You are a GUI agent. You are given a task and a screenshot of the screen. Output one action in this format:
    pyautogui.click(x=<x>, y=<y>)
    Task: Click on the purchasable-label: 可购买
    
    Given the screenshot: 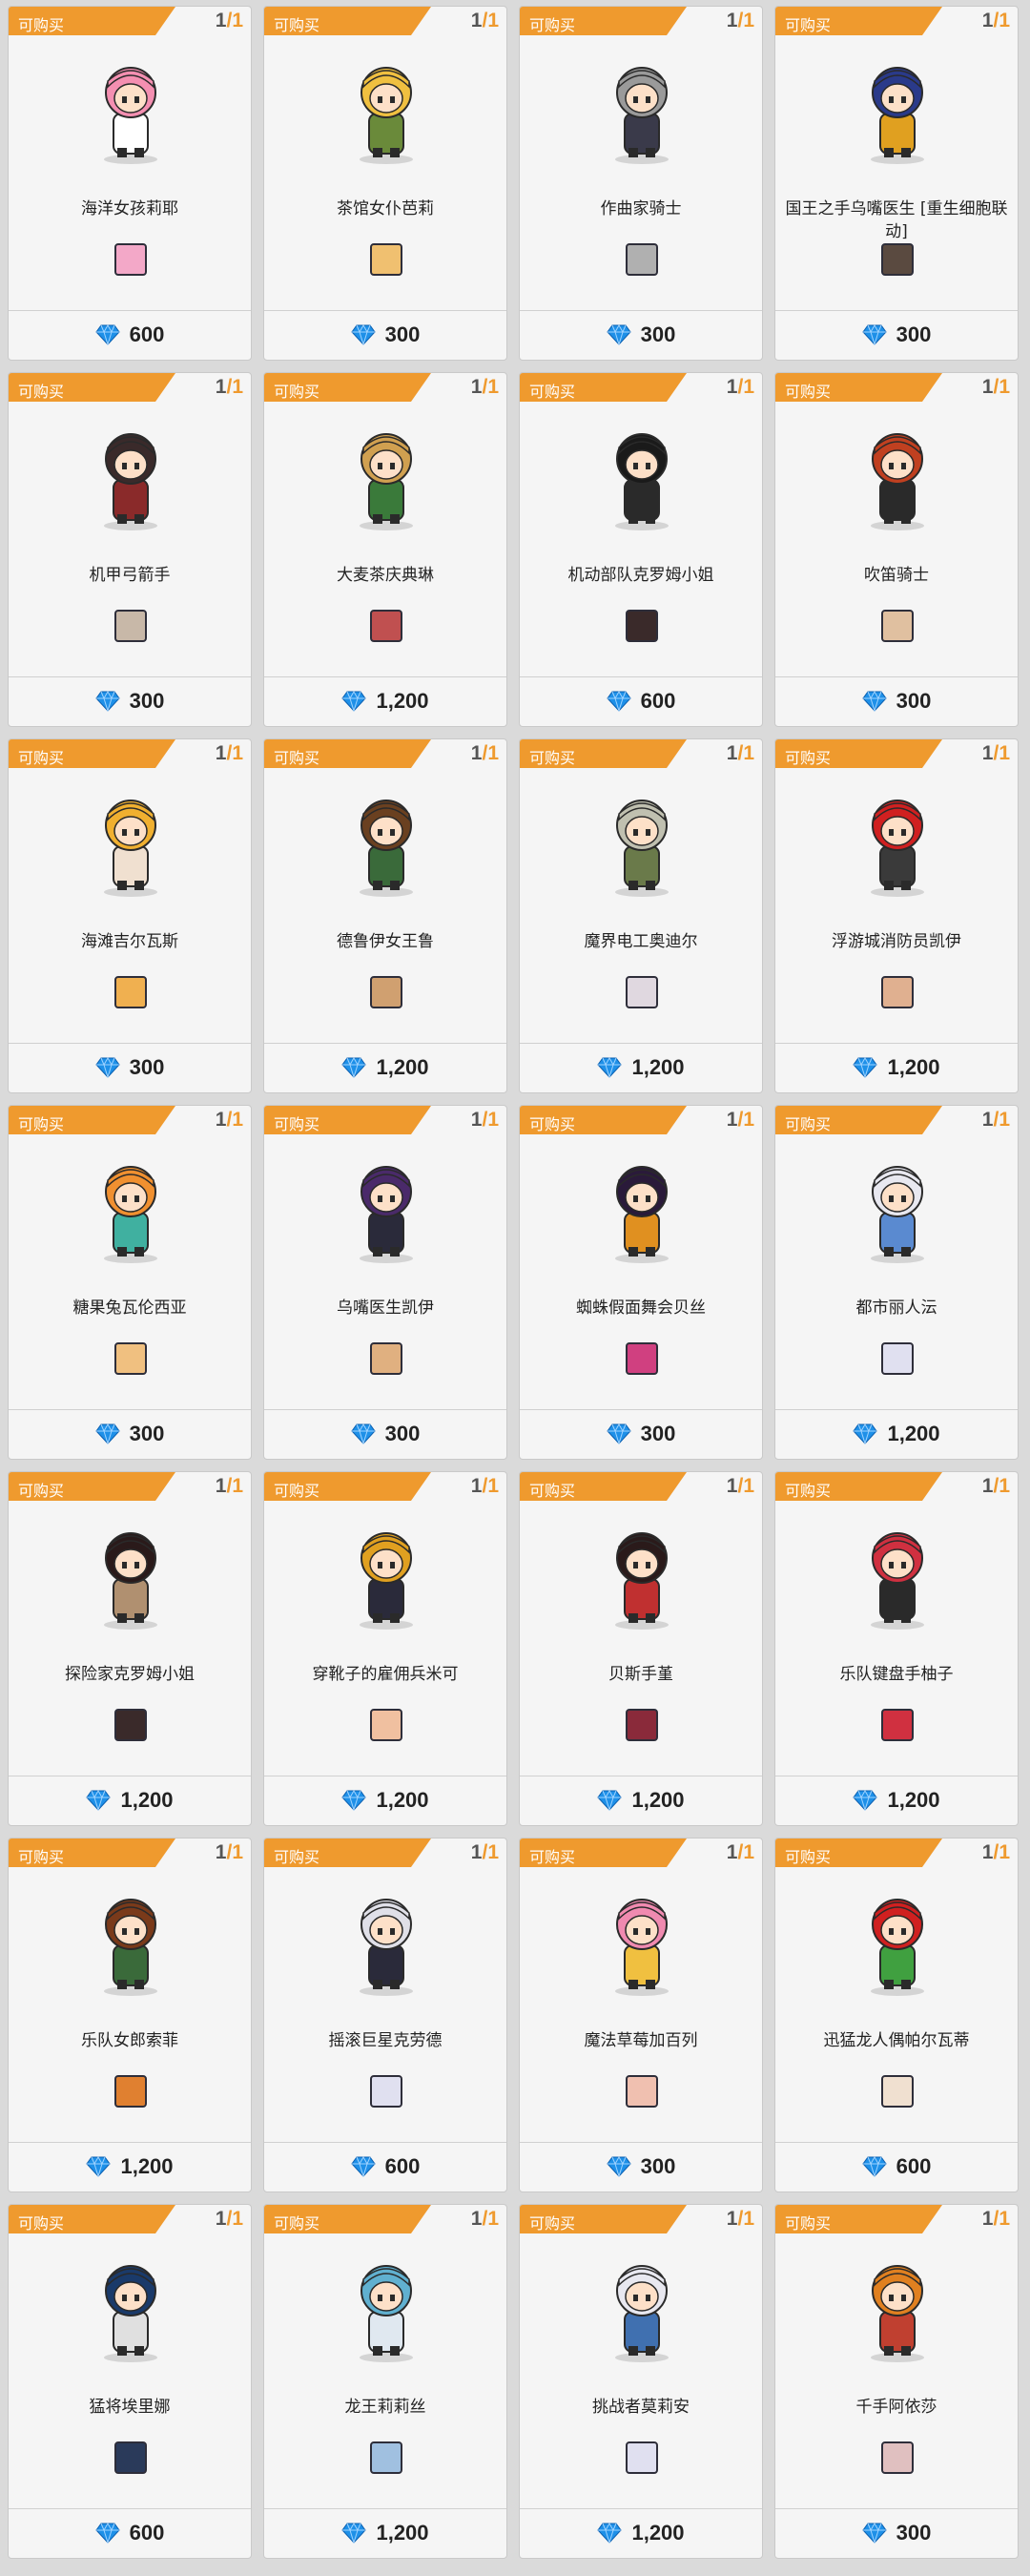 What is the action you would take?
    pyautogui.click(x=297, y=1124)
    